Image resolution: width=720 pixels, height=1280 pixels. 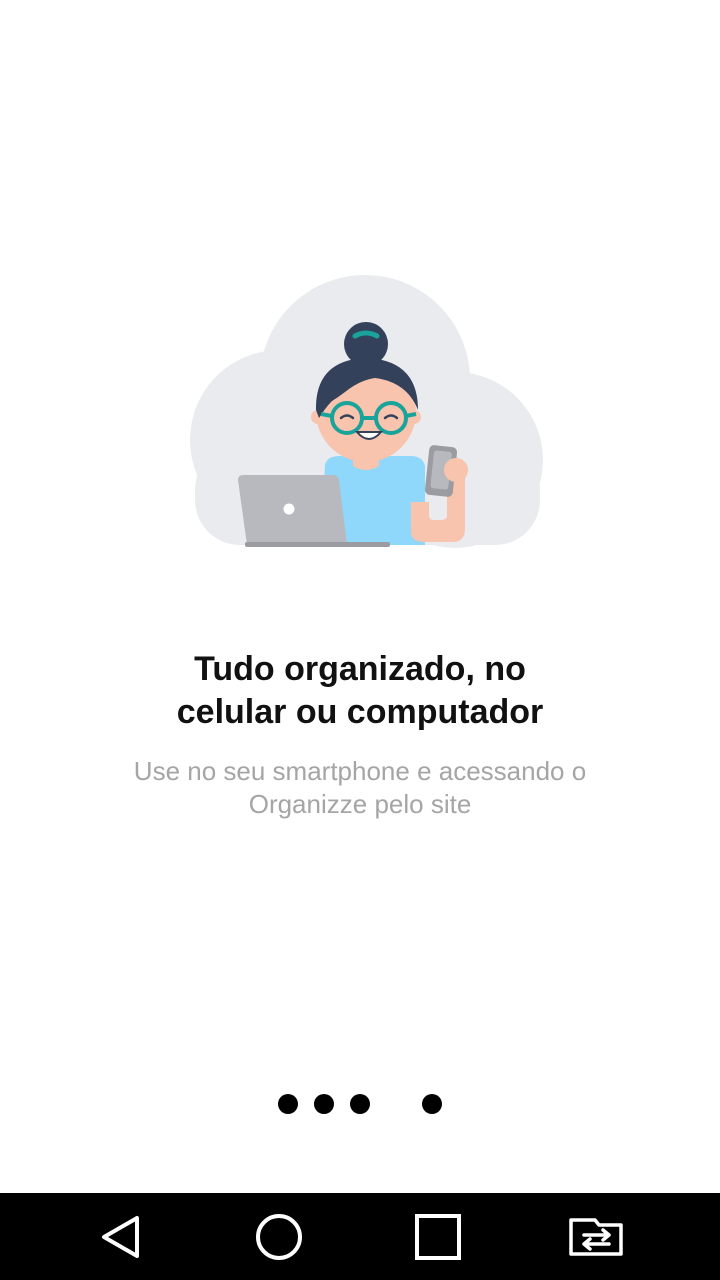 I want to click on recents-icon, so click(x=438, y=1236).